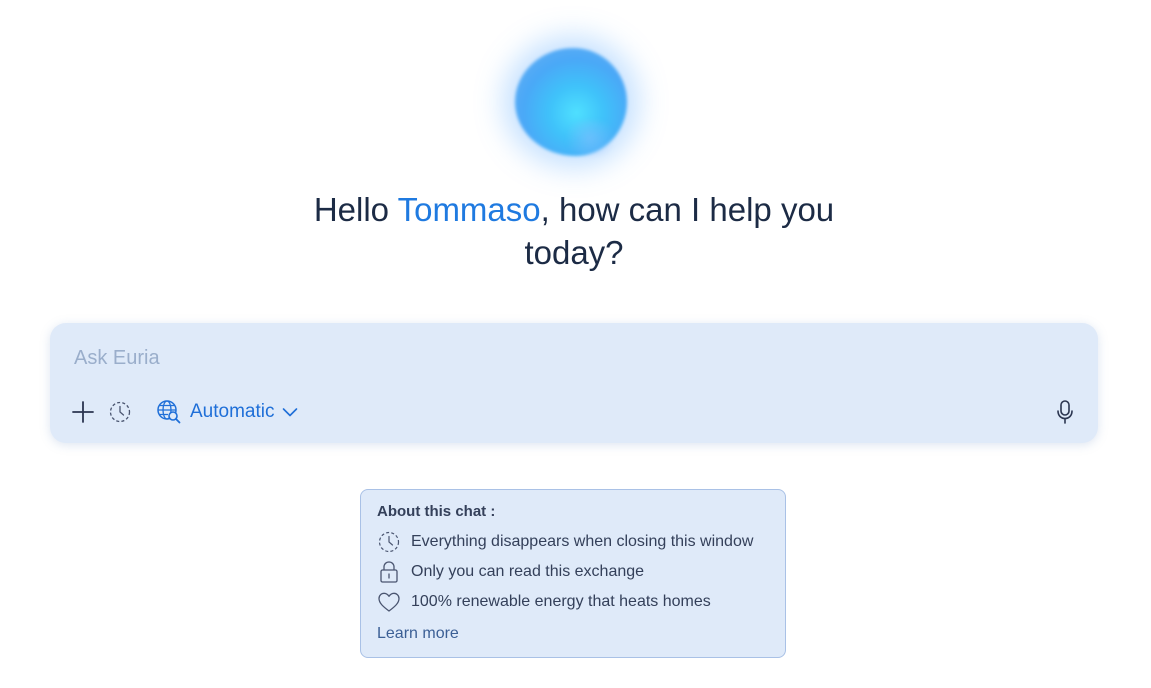 Image resolution: width=1151 pixels, height=688 pixels. I want to click on web-search-globe-icon, so click(169, 412).